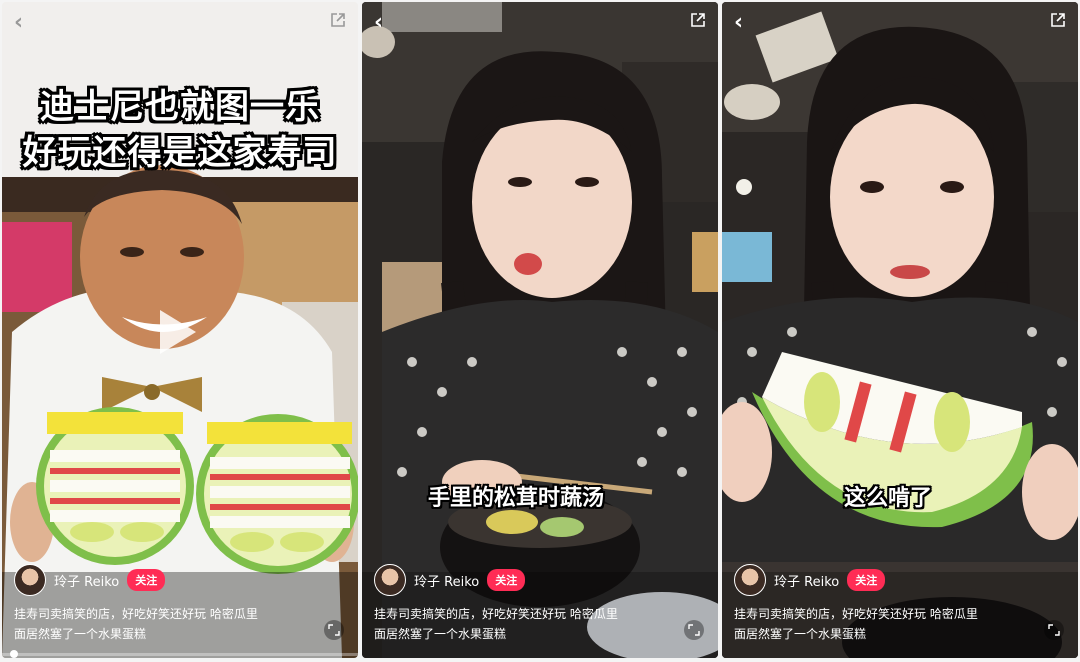 Image resolution: width=1080 pixels, height=662 pixels. Describe the element at coordinates (888, 498) in the screenshot. I see `subtitle-caption: 这么啃了` at that location.